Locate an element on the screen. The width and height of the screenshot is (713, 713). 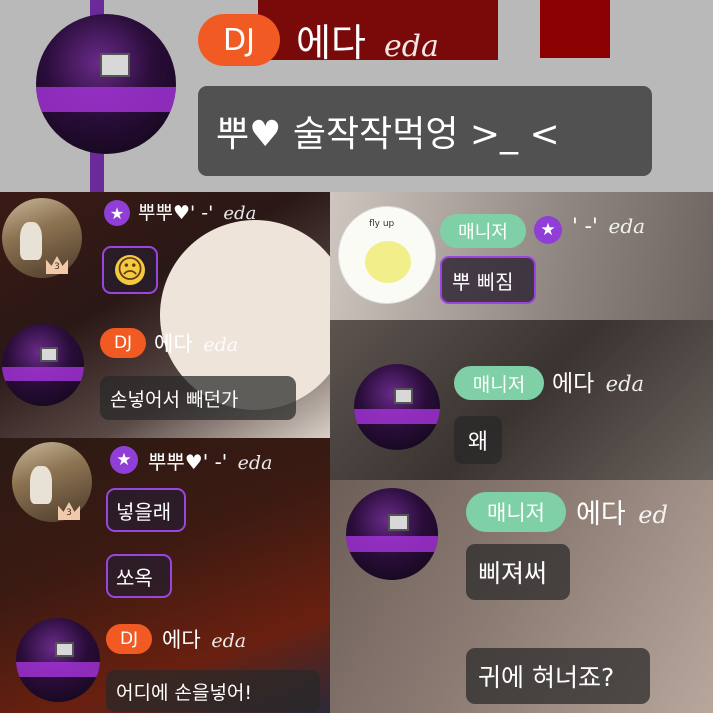
message-bubble: 손넣어서 빼던가 is located at coordinates (198, 398).